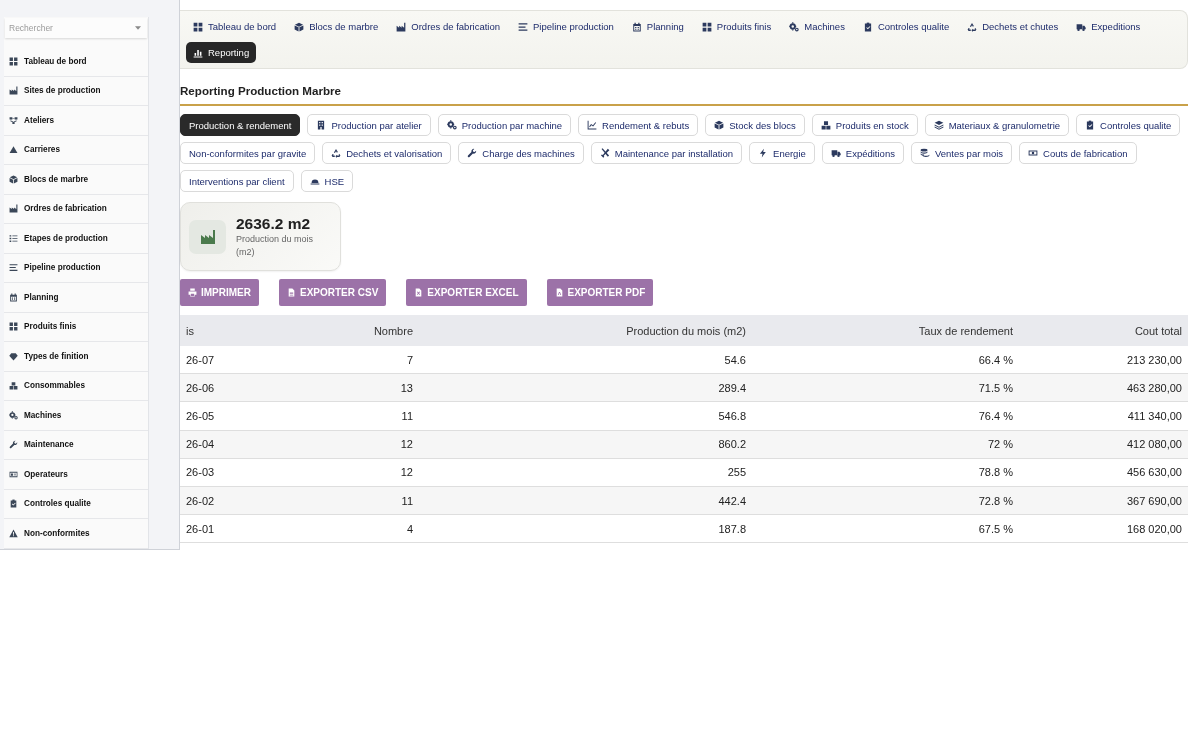 Image resolution: width=1200 pixels, height=750 pixels. I want to click on nav-link: Tableau de bord, so click(235, 26).